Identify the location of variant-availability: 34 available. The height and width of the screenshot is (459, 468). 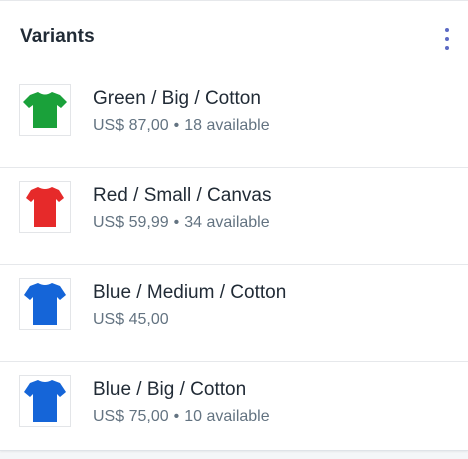
(227, 222).